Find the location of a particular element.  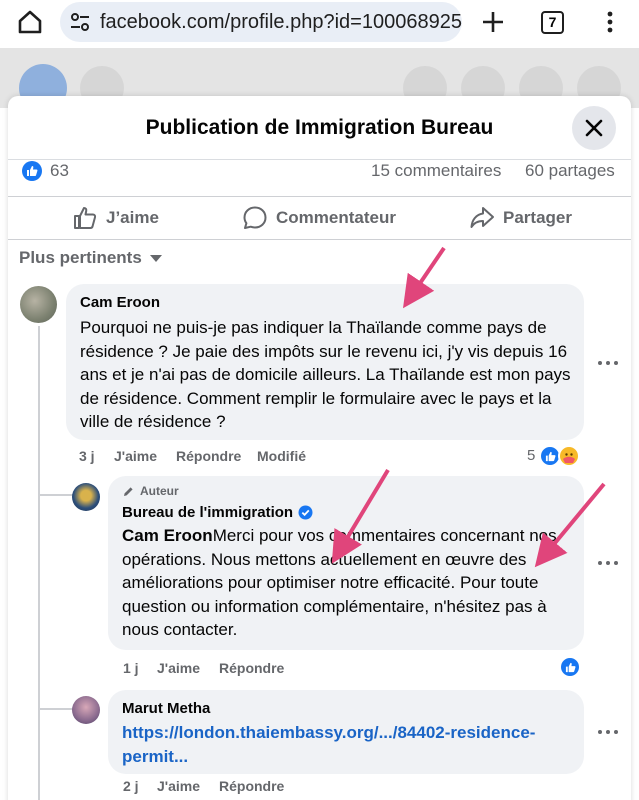

like-button: J’aime is located at coordinates (115, 218).